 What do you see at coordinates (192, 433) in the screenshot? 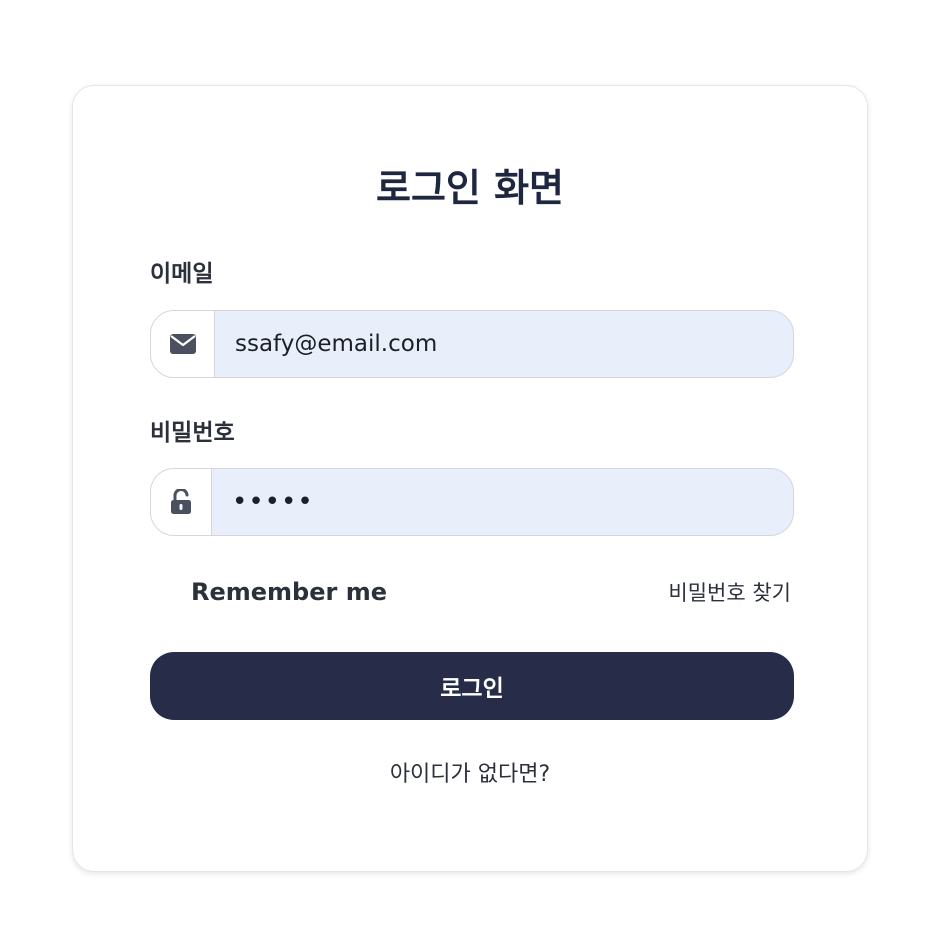
I see `password-label: 비밀번호` at bounding box center [192, 433].